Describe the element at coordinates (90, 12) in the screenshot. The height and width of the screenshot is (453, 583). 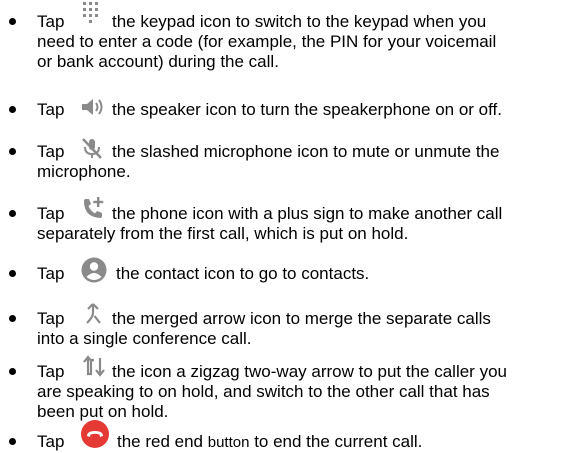
I see `keypad-icon` at that location.